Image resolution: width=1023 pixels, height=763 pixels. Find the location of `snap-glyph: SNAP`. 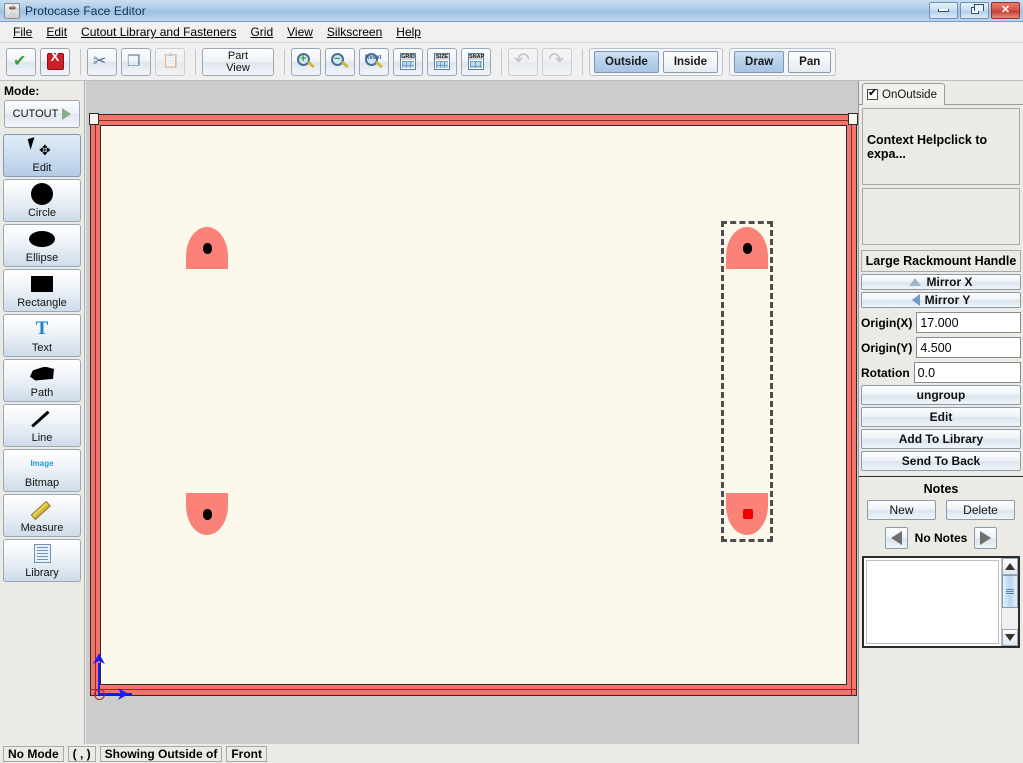

snap-glyph: SNAP is located at coordinates (477, 56).